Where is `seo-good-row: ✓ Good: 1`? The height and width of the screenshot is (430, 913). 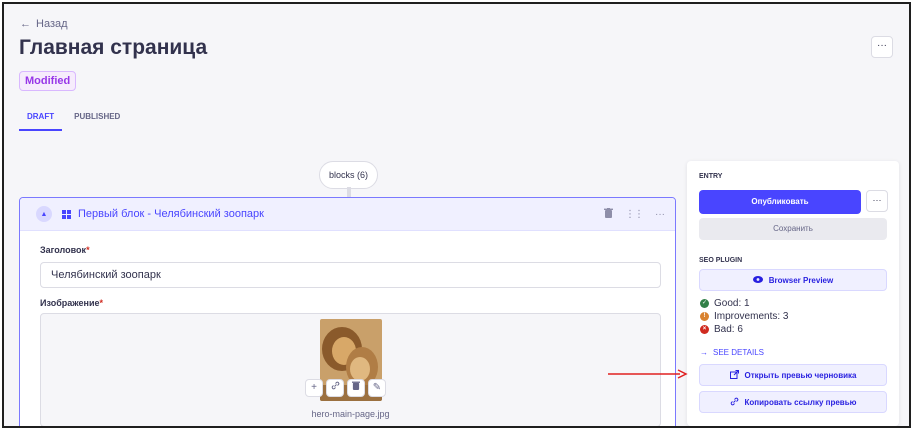
seo-good-row: ✓ Good: 1 is located at coordinates (725, 303).